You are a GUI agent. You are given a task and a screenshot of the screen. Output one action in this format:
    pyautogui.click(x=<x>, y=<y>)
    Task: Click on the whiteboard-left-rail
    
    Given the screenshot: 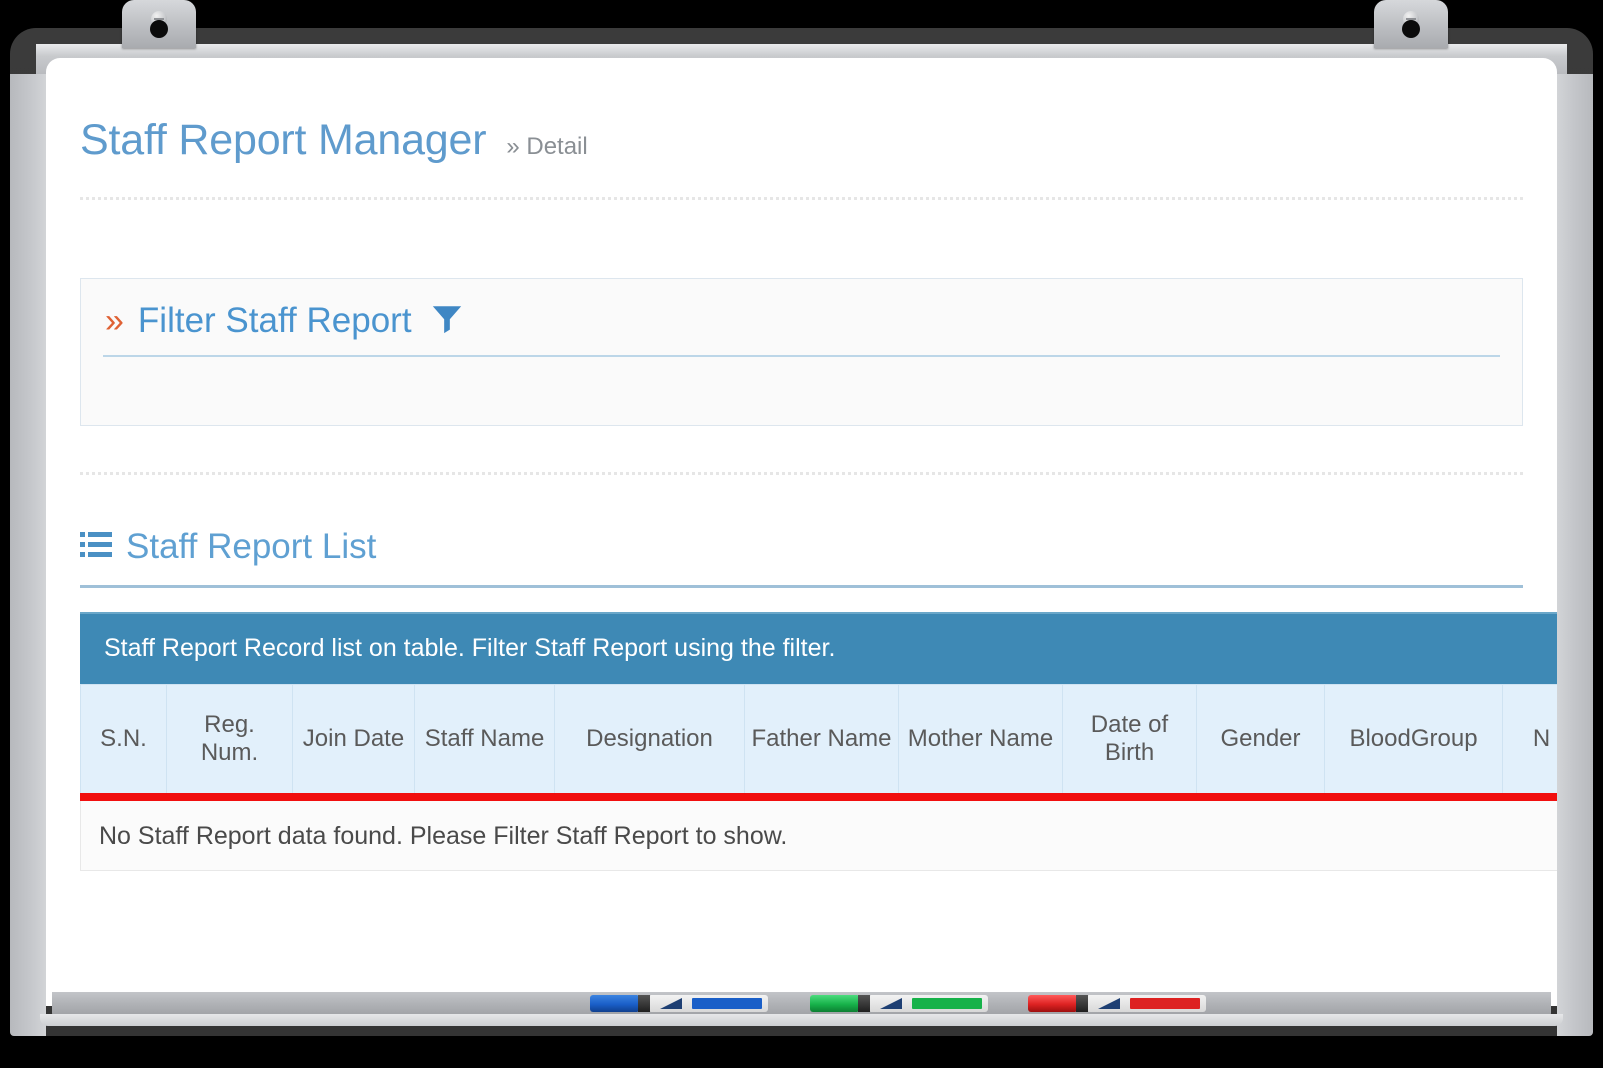 What is the action you would take?
    pyautogui.click(x=28, y=555)
    